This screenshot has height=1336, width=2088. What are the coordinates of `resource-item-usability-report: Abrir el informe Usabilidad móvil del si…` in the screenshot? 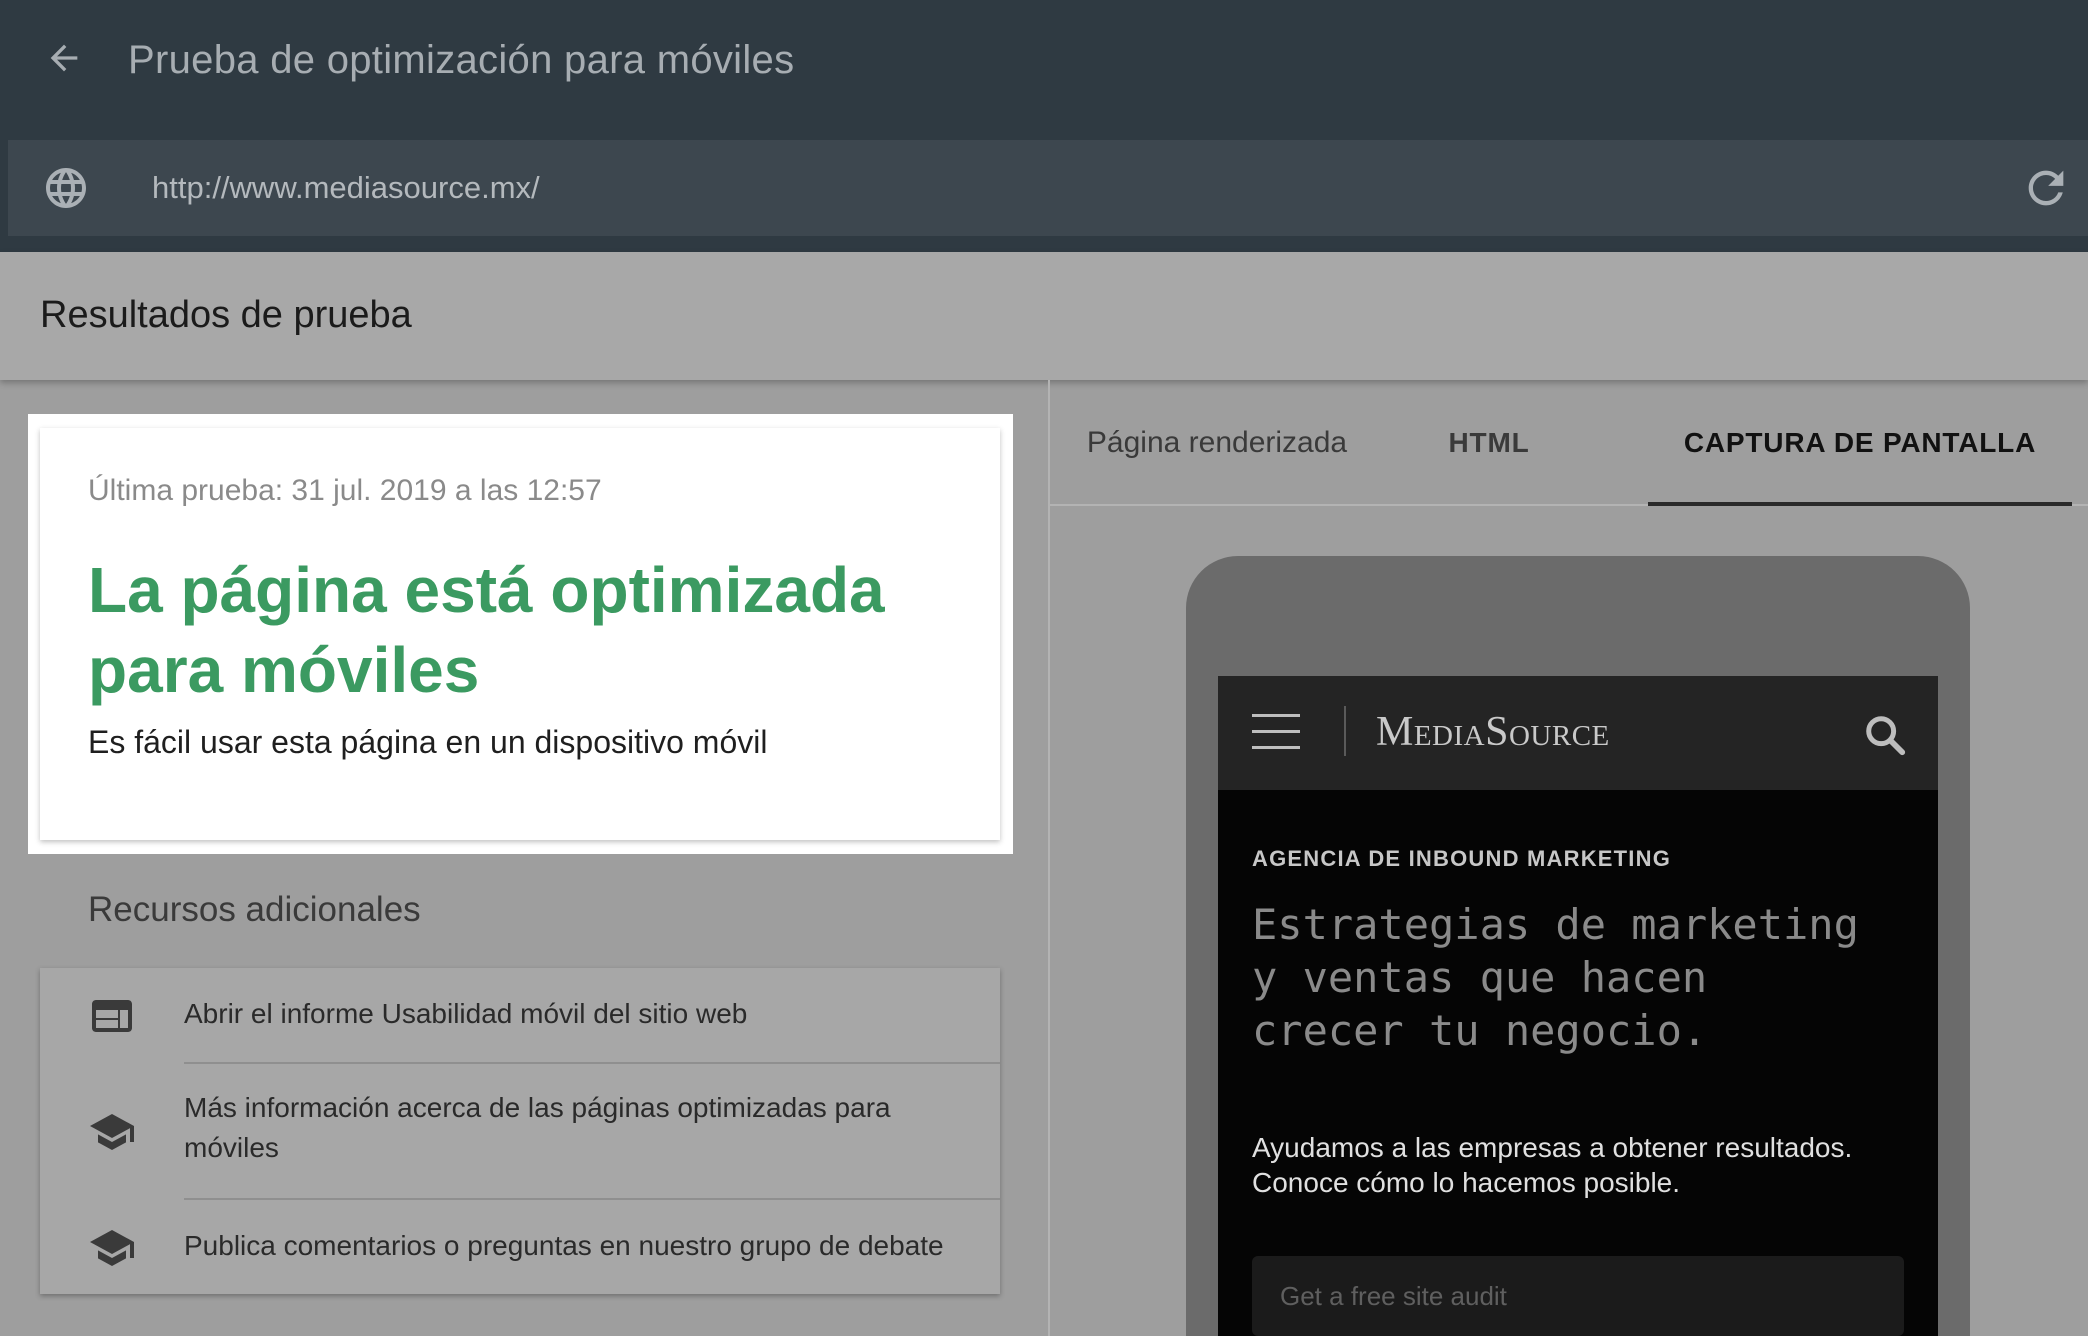 It's located at (520, 1016).